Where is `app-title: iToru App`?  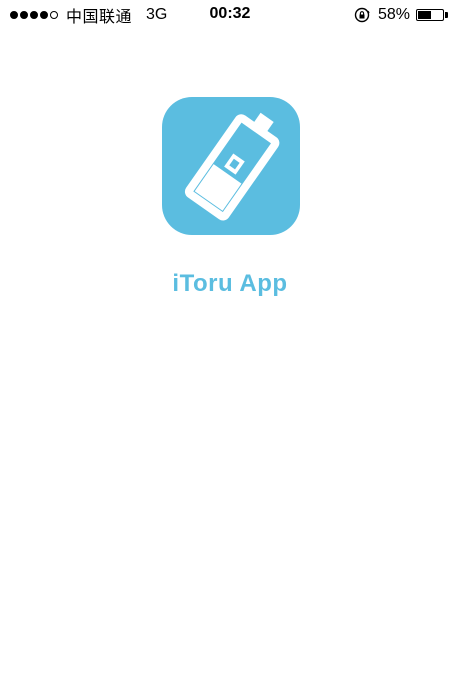
app-title: iToru App is located at coordinates (230, 283).